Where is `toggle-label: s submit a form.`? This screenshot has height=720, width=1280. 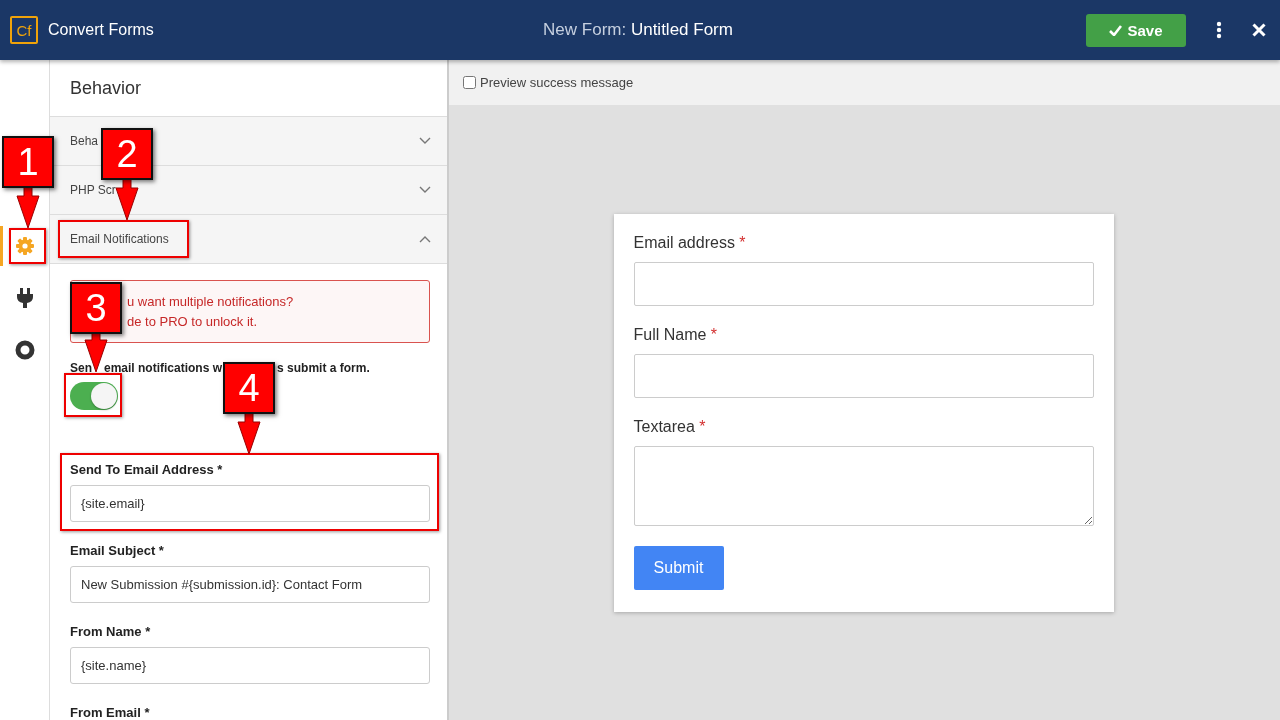
toggle-label: s submit a form. is located at coordinates (323, 368).